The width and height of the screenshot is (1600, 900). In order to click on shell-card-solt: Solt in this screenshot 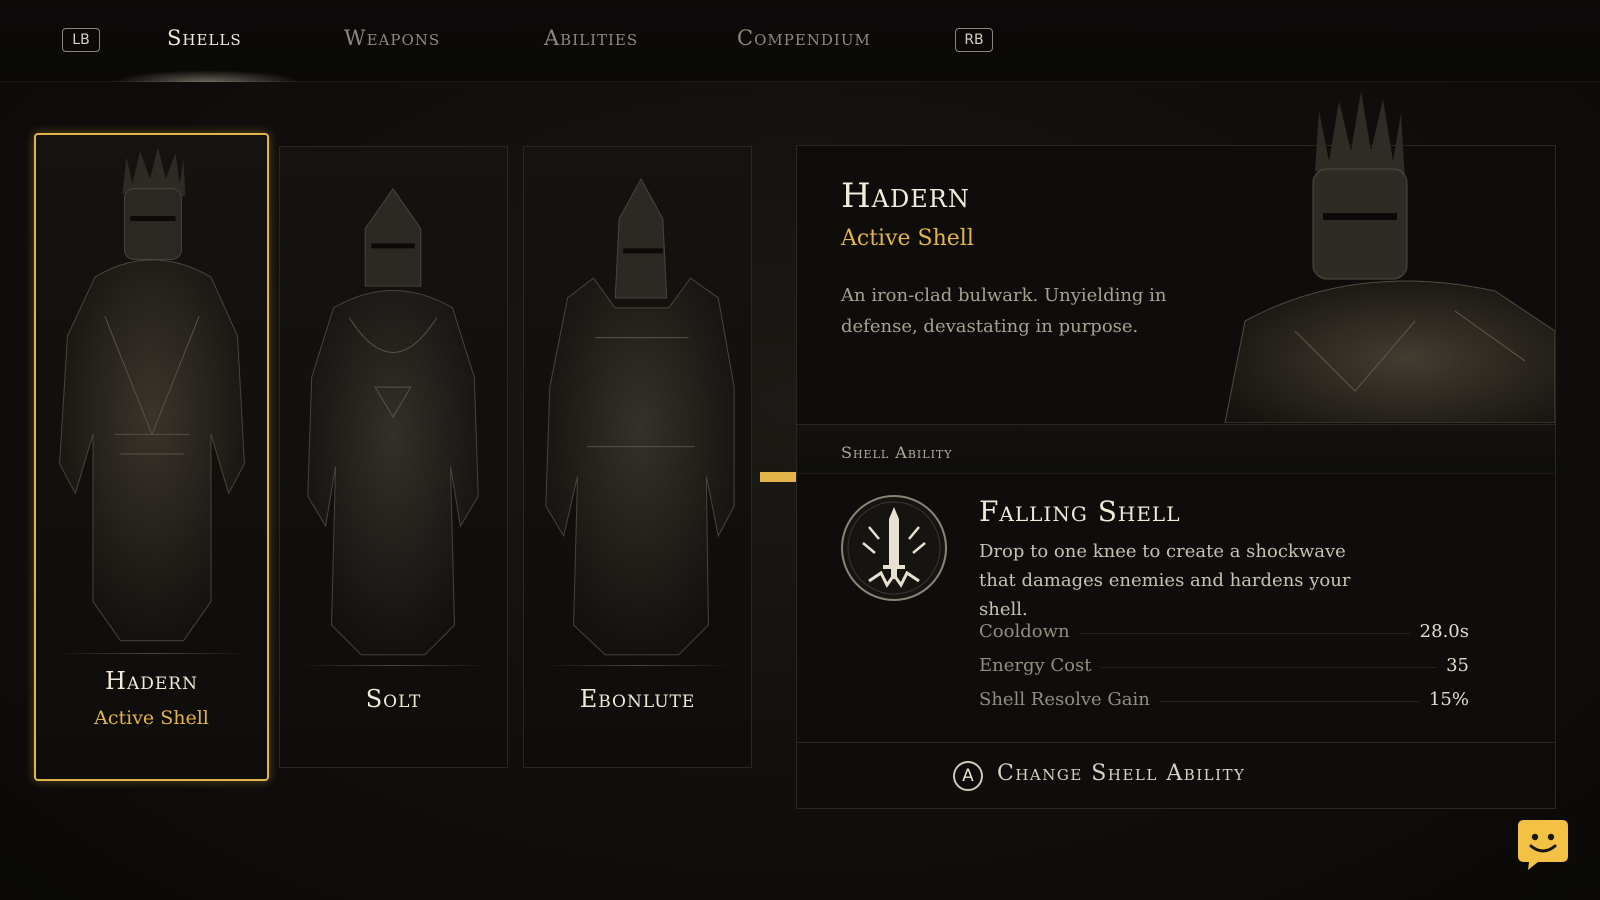, I will do `click(393, 457)`.